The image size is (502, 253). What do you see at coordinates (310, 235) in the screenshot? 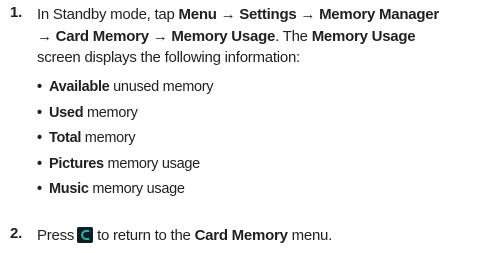
I see `step-2-end: menu.` at bounding box center [310, 235].